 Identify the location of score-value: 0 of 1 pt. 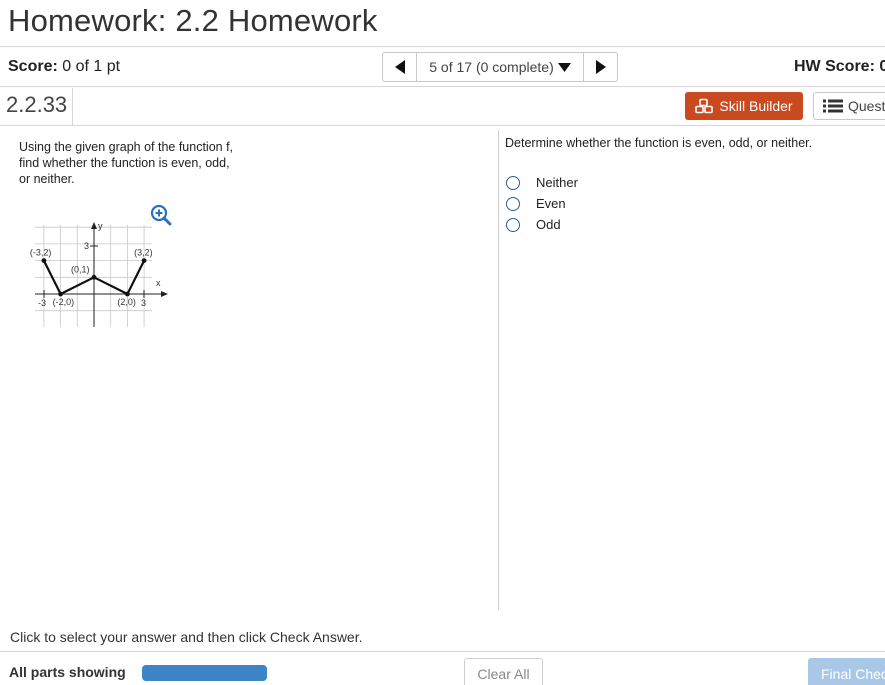
(91, 66).